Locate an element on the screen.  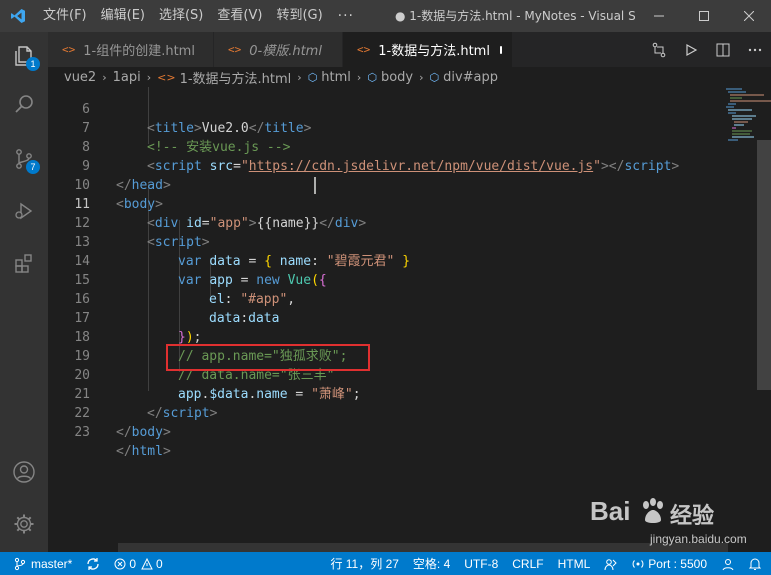
indentation: 空格: 4 is located at coordinates (431, 563).